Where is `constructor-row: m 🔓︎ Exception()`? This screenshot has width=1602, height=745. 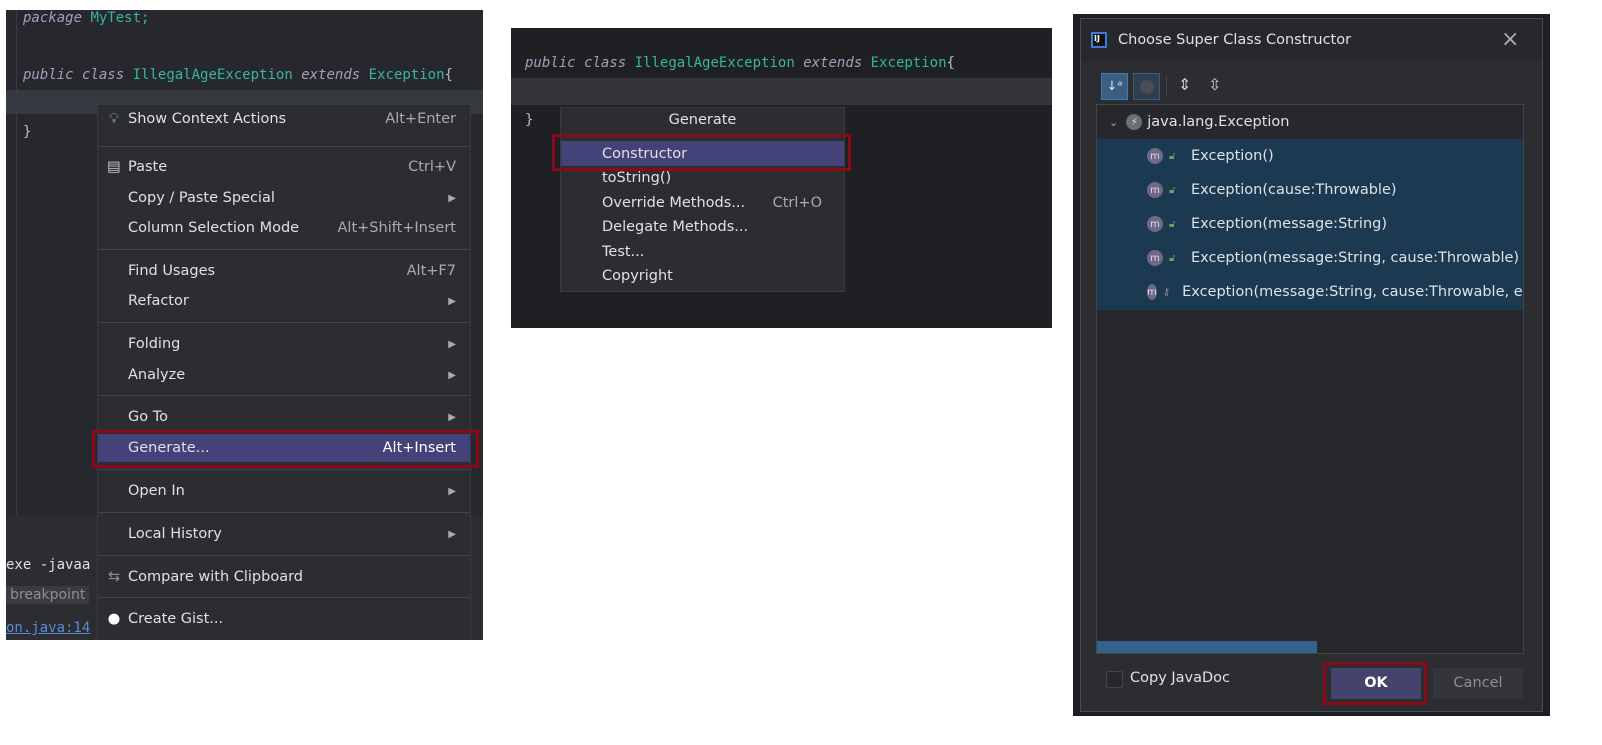 constructor-row: m 🔓︎ Exception() is located at coordinates (1310, 156).